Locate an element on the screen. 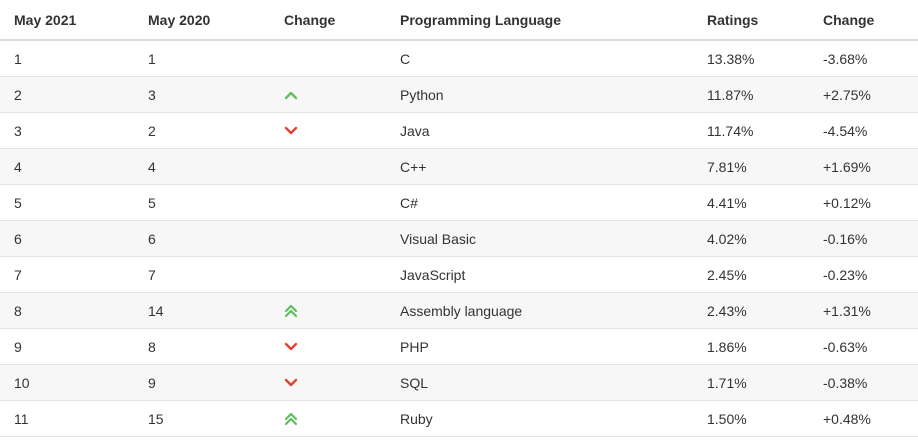 The width and height of the screenshot is (918, 447). language-cell: Ruby is located at coordinates (416, 418).